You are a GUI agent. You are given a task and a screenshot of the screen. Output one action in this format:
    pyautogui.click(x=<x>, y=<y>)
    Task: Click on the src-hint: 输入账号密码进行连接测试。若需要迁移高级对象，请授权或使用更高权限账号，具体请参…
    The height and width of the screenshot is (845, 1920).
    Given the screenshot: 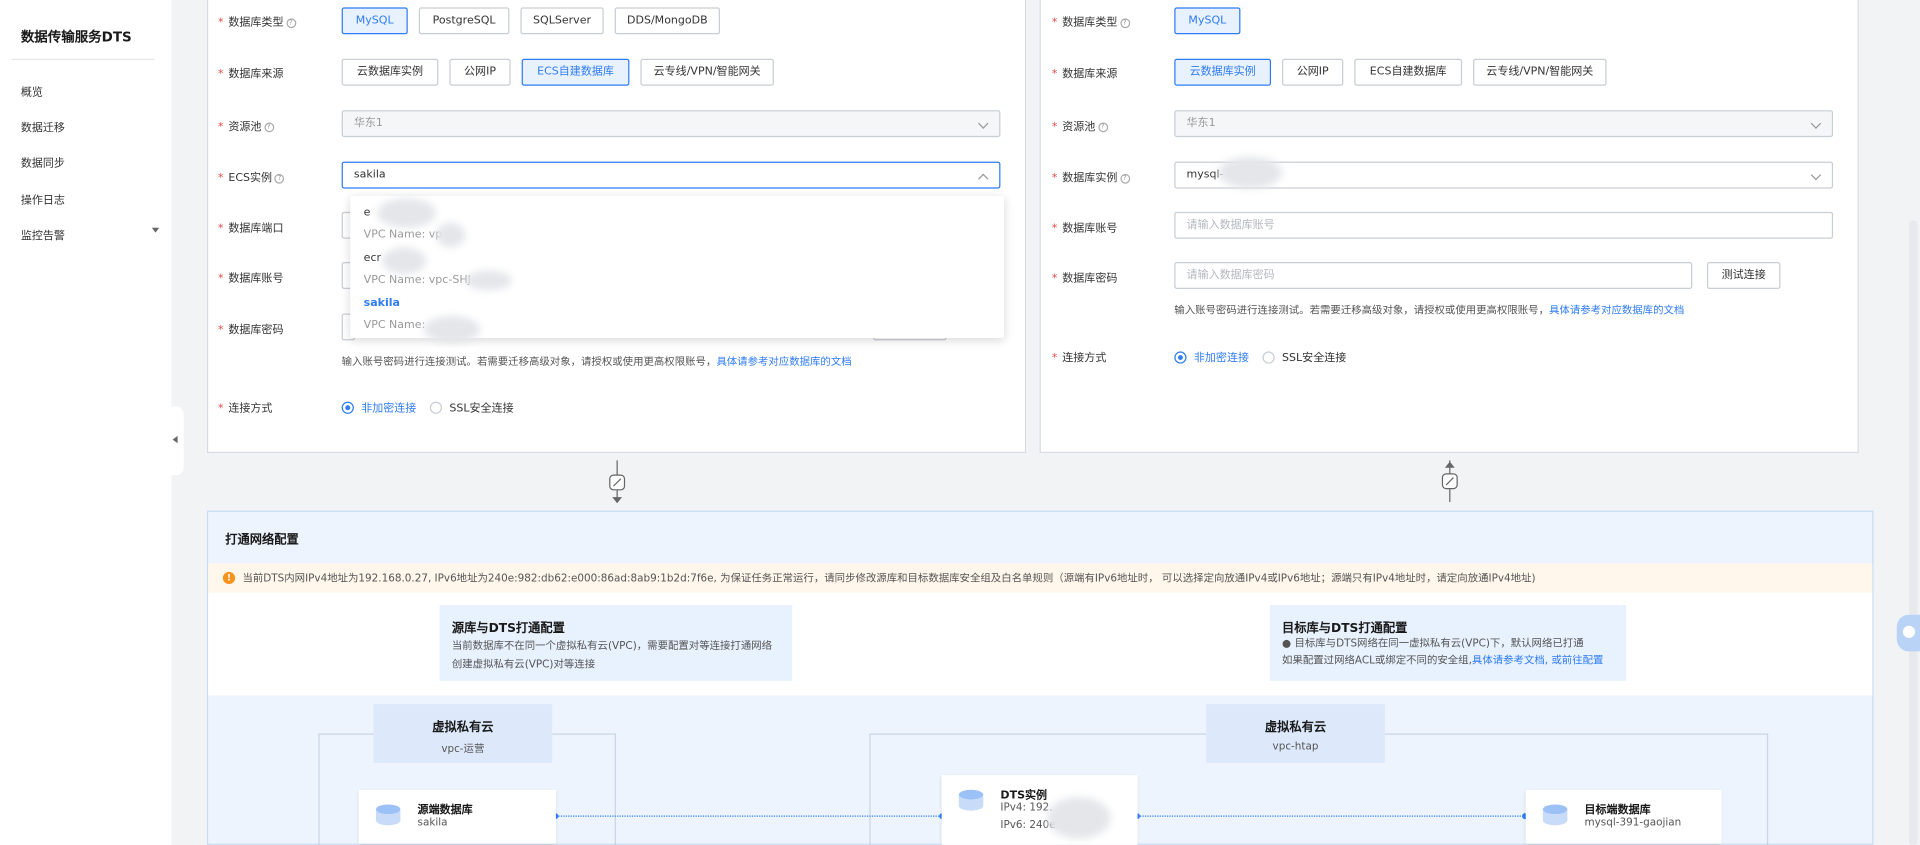 What is the action you would take?
    pyautogui.click(x=596, y=362)
    